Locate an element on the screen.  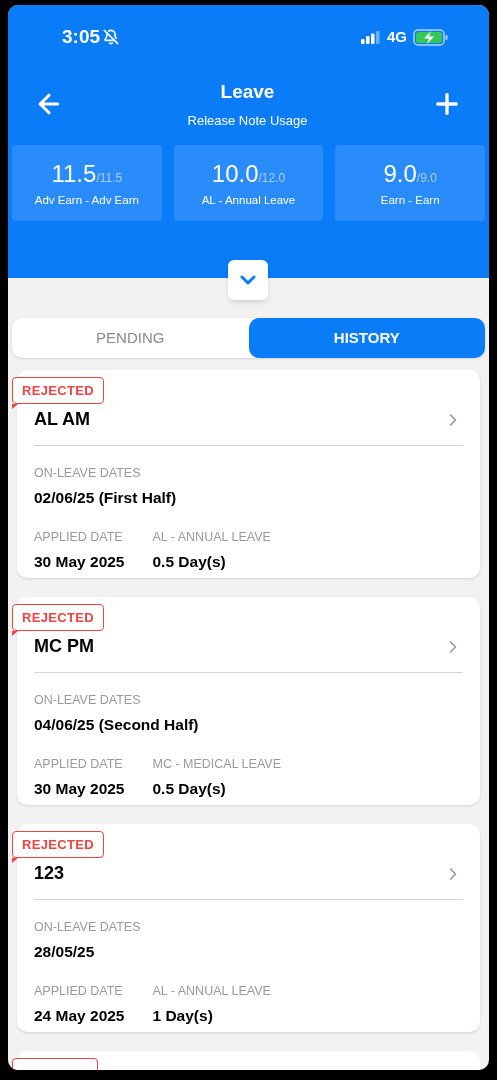
network-label: 4G is located at coordinates (397, 36).